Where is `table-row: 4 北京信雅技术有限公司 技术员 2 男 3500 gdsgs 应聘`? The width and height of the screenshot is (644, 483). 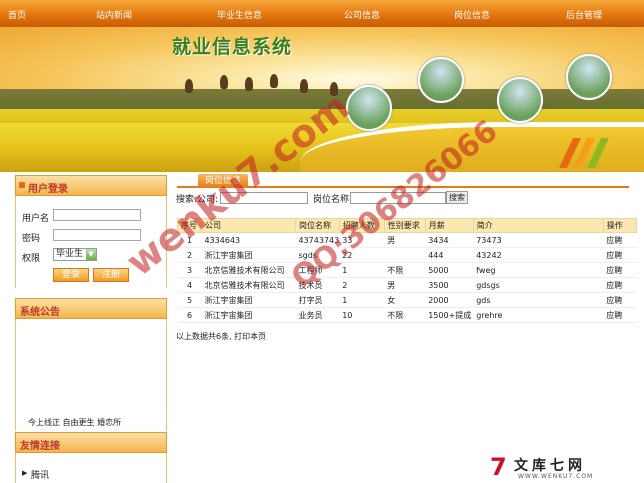 table-row: 4 北京信雅技术有限公司 技术员 2 男 3500 gdsgs 应聘 is located at coordinates (407, 285).